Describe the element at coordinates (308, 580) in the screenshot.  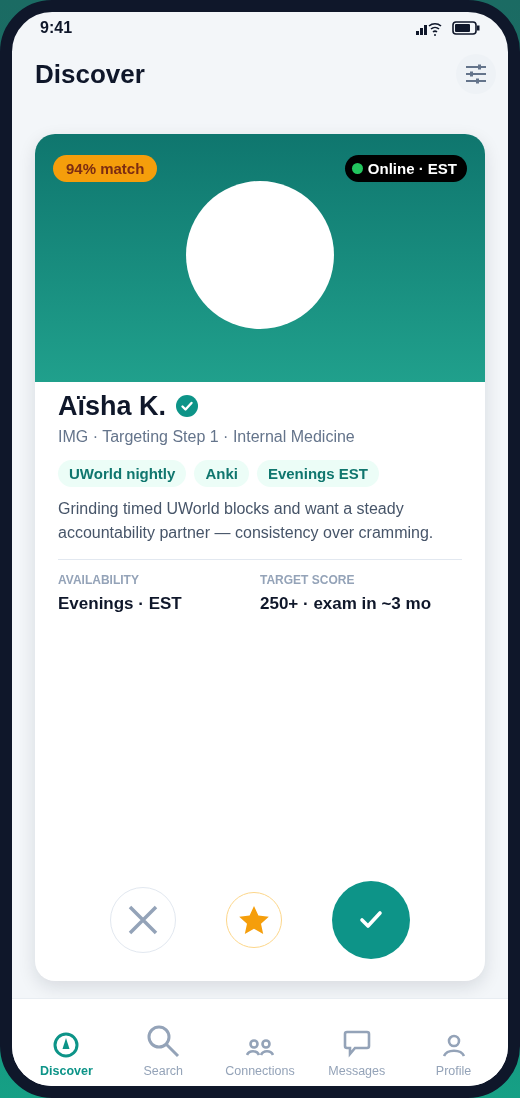
I see `fact-label: TARGET SCORE` at that location.